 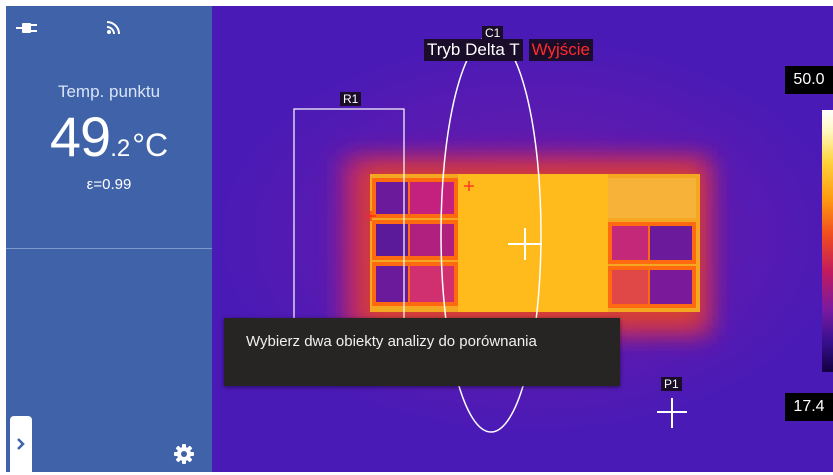 What do you see at coordinates (150, 145) in the screenshot?
I see `readout-unit: °C` at bounding box center [150, 145].